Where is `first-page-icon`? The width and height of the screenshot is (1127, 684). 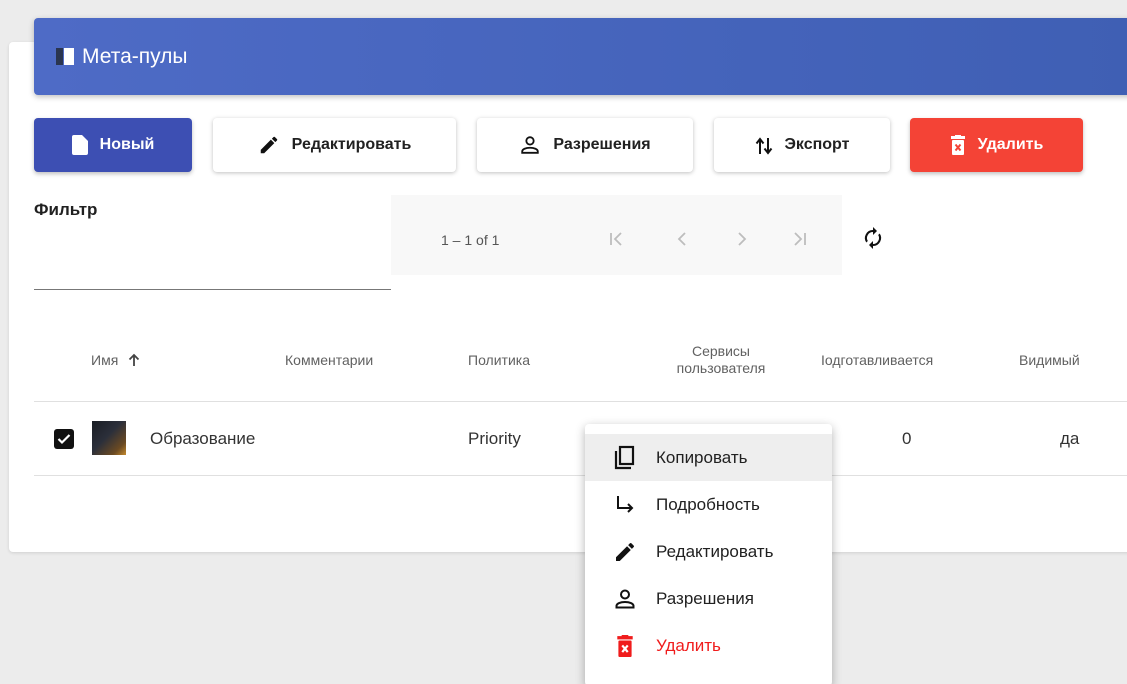
first-page-icon is located at coordinates (616, 239).